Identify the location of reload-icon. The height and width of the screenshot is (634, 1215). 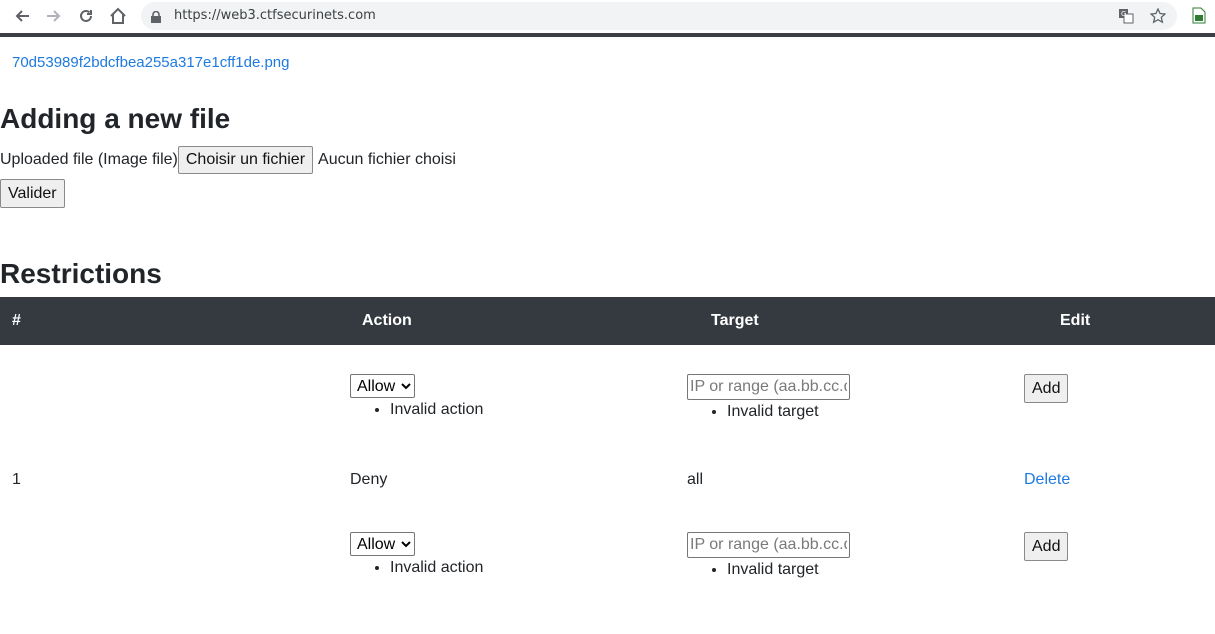
(86, 16).